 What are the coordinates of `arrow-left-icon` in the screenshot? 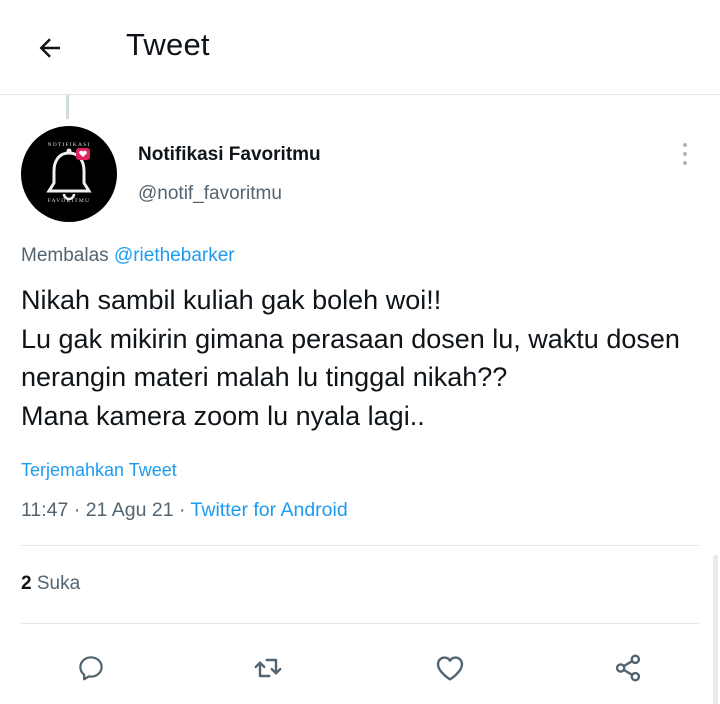 It's located at (49, 48).